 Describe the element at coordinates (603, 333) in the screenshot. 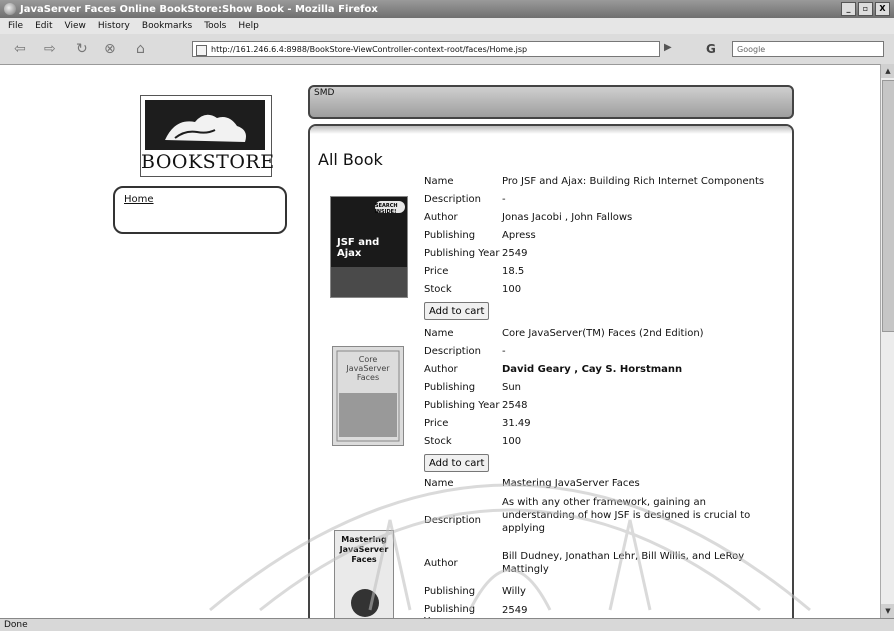

I see `book-name: Core JavaServer(TM) Faces (2nd Edition)` at that location.